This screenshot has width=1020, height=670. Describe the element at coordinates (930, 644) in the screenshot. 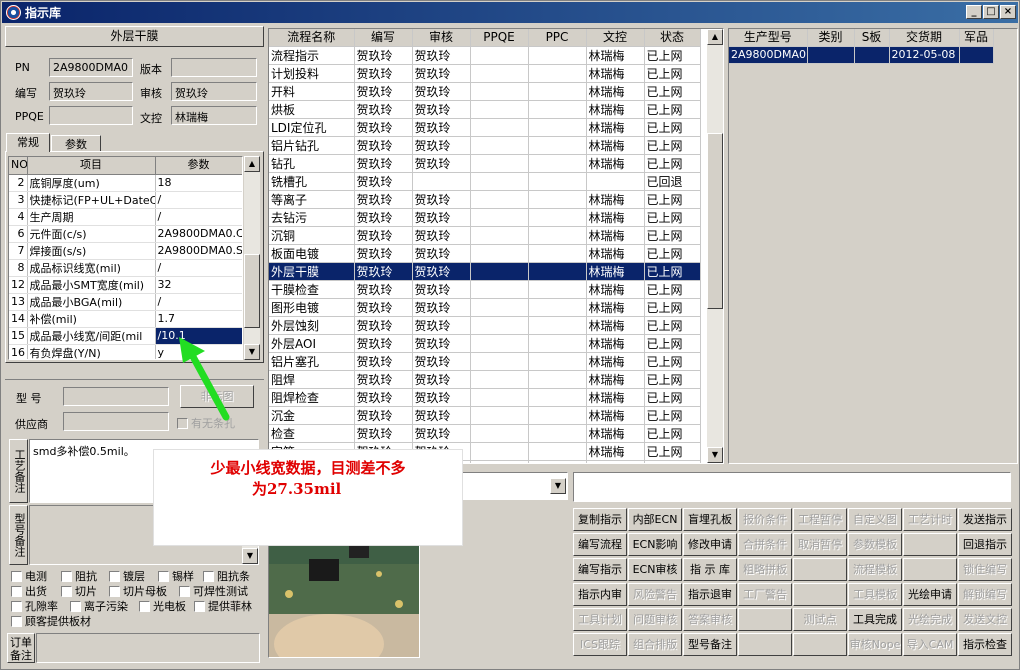

I see `action-button: 导入CAM` at that location.